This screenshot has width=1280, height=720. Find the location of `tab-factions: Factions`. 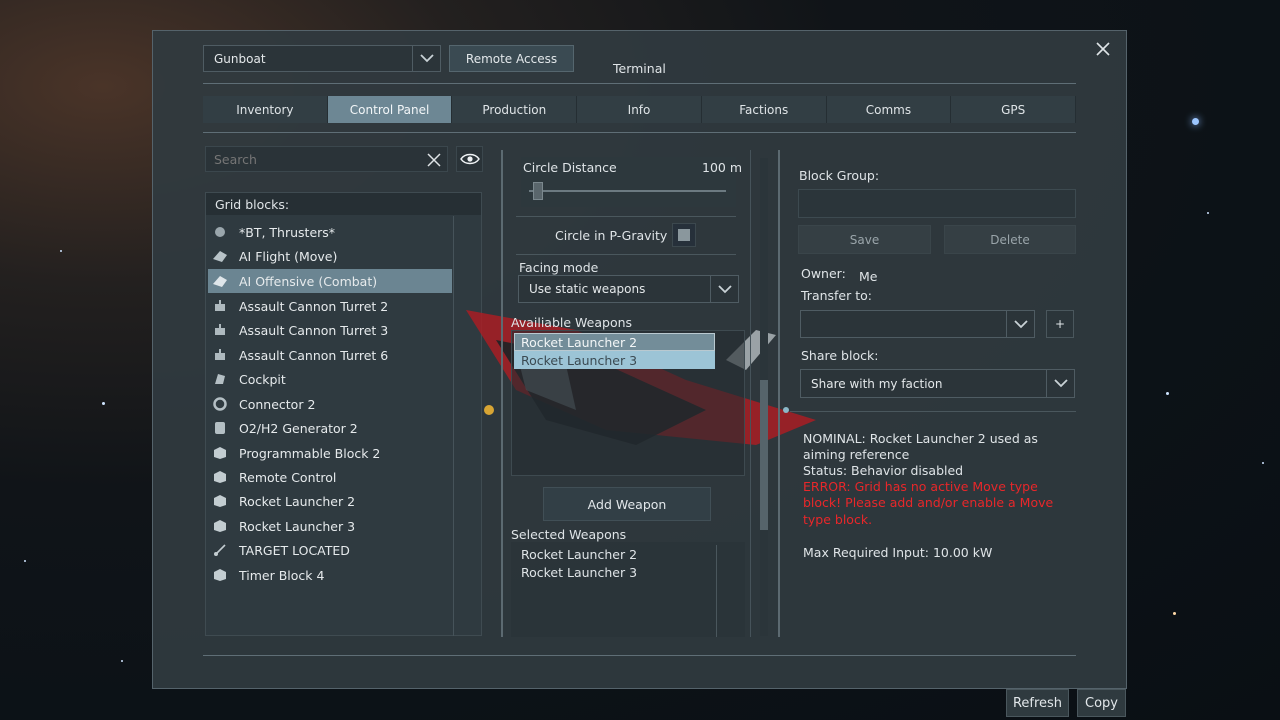

tab-factions: Factions is located at coordinates (764, 109).